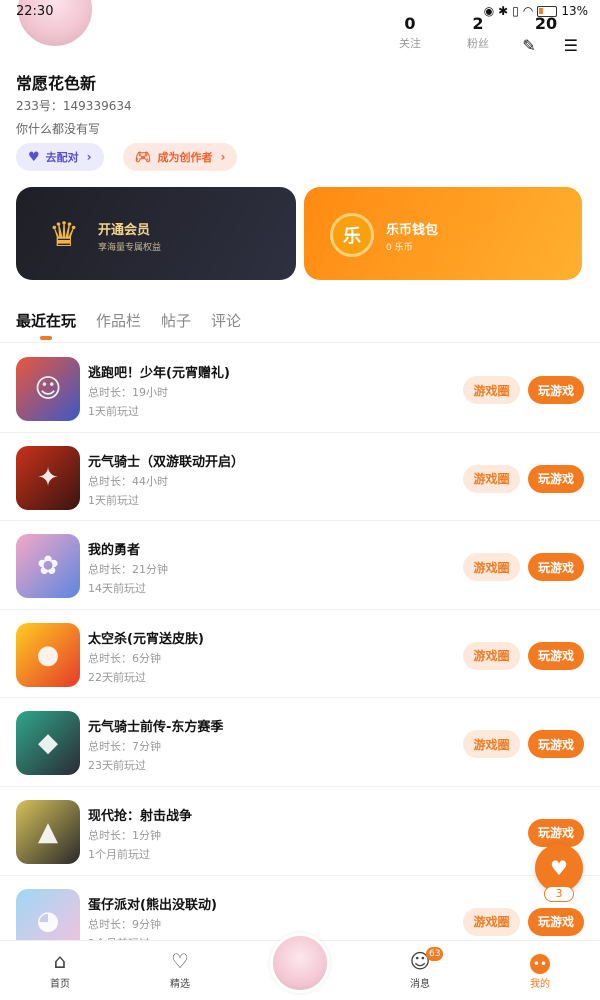  Describe the element at coordinates (56, 83) in the screenshot. I see `username: 常愿花色新` at that location.